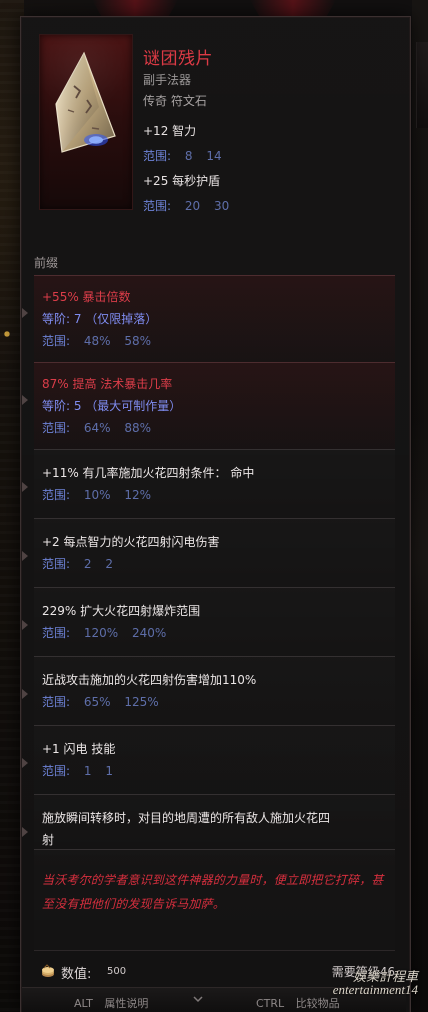  Describe the element at coordinates (76, 974) in the screenshot. I see `value-label: 数值:` at that location.